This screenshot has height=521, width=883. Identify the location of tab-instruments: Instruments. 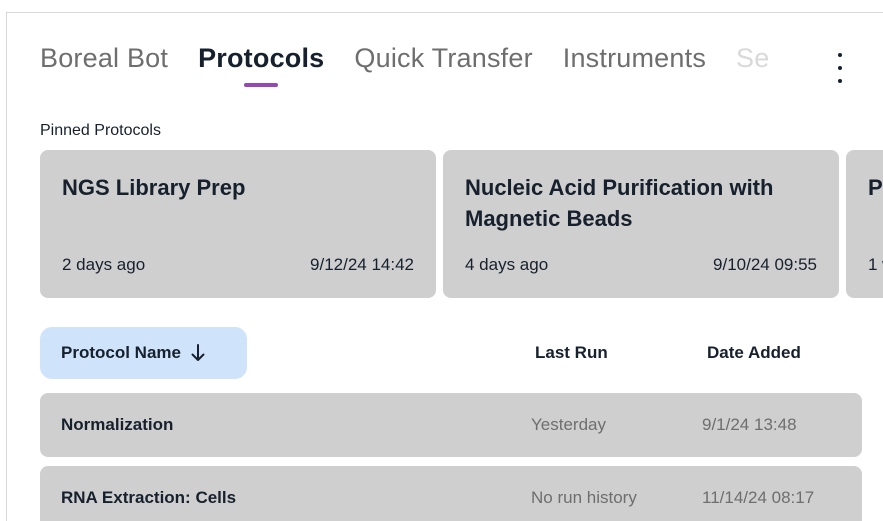
(634, 58).